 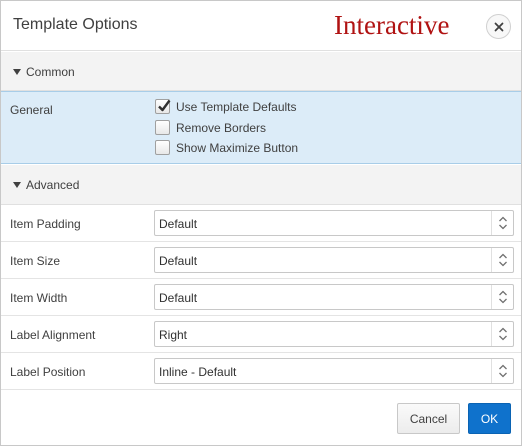 What do you see at coordinates (261, 71) in the screenshot?
I see `common-section-header: Common` at bounding box center [261, 71].